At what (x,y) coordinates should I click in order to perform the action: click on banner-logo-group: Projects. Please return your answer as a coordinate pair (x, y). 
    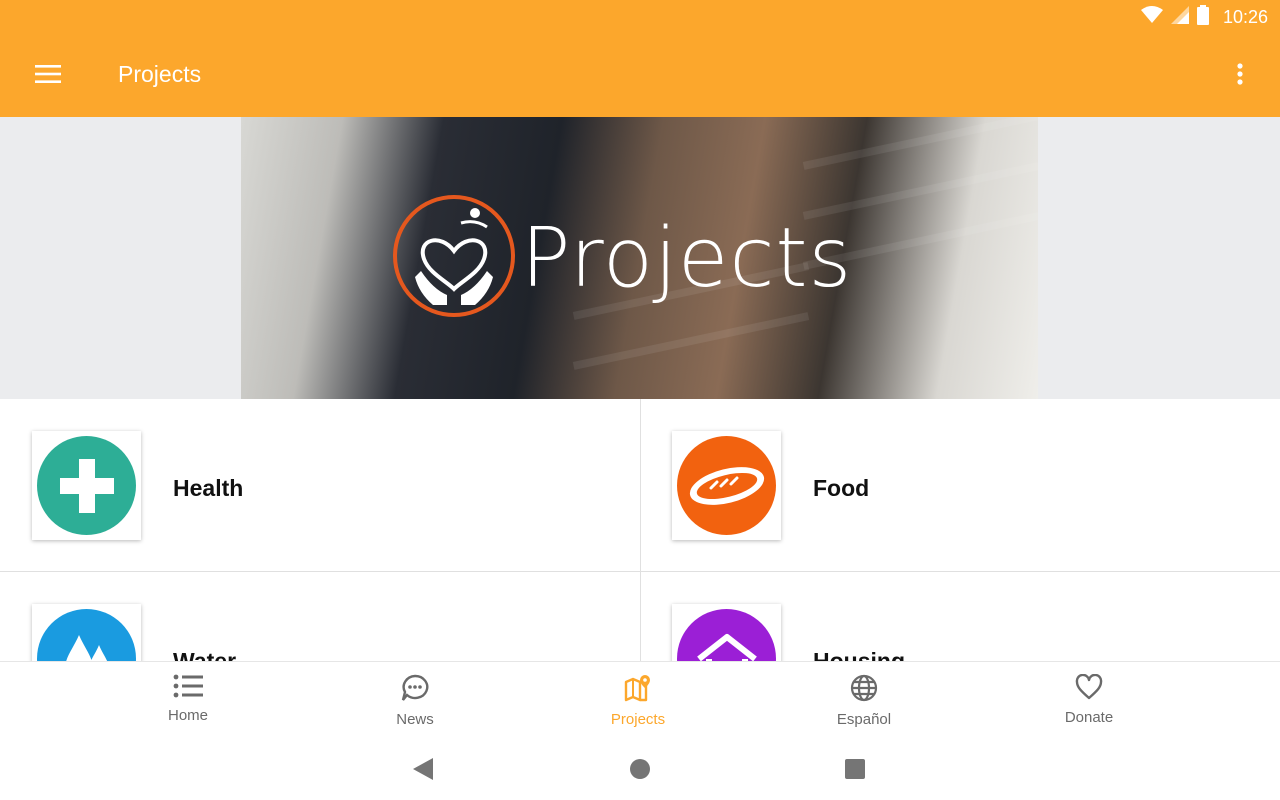
    Looking at the image, I should click on (621, 258).